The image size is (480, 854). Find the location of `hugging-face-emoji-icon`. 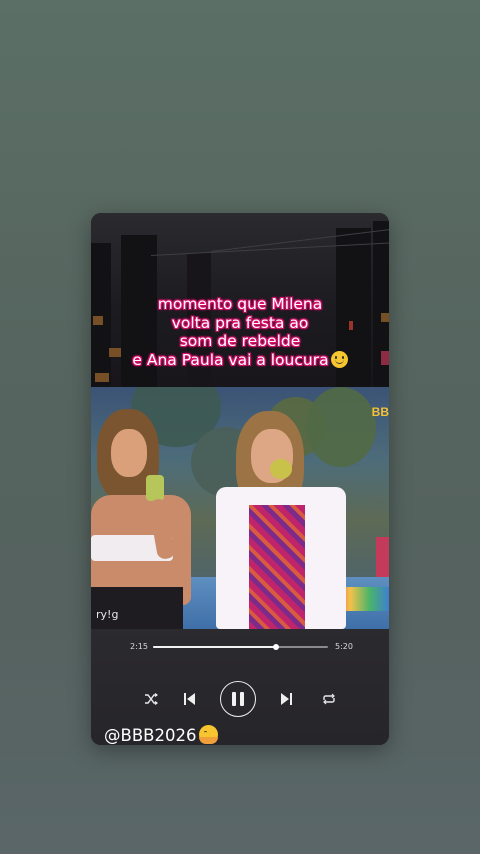

hugging-face-emoji-icon is located at coordinates (209, 734).